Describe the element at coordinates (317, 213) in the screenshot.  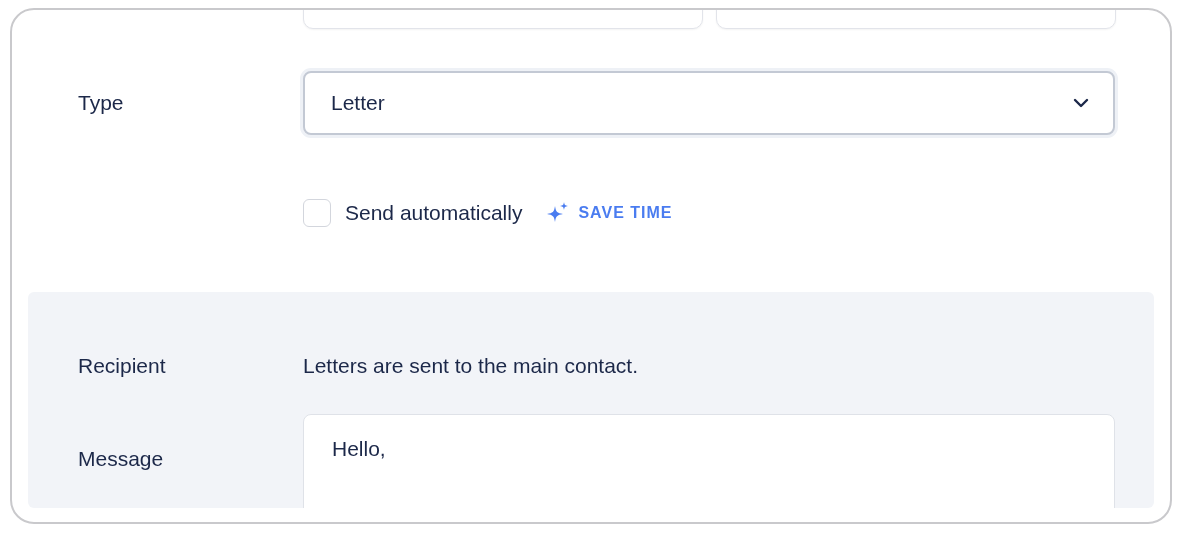
I see `checkbox` at that location.